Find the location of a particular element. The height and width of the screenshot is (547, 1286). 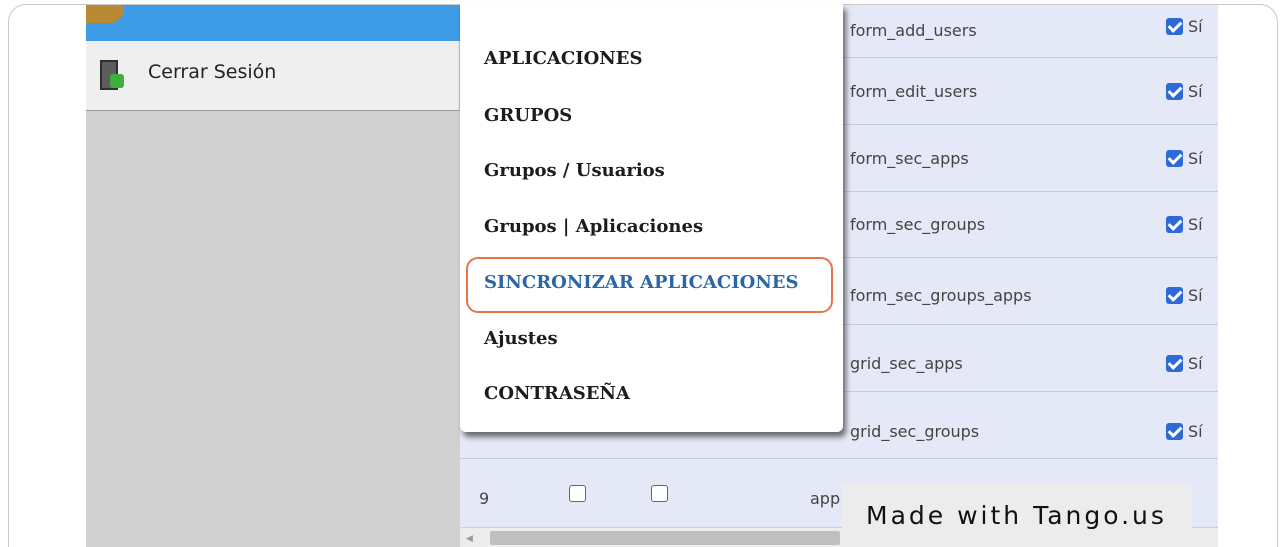

app-name-cell: app is located at coordinates (825, 498).